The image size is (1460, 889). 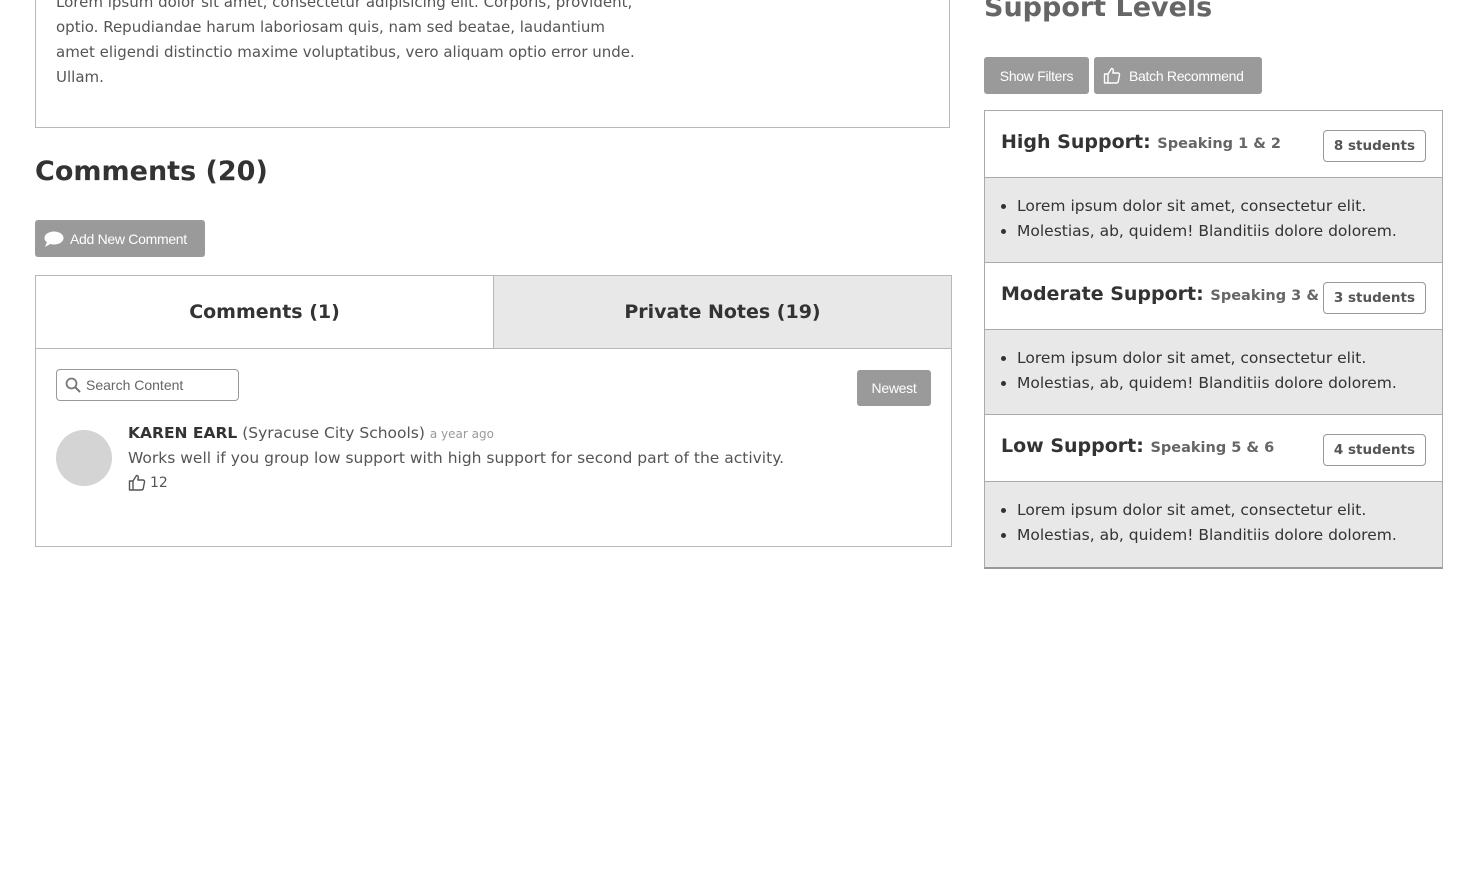 I want to click on sort-newest-button: Newest, so click(x=894, y=388).